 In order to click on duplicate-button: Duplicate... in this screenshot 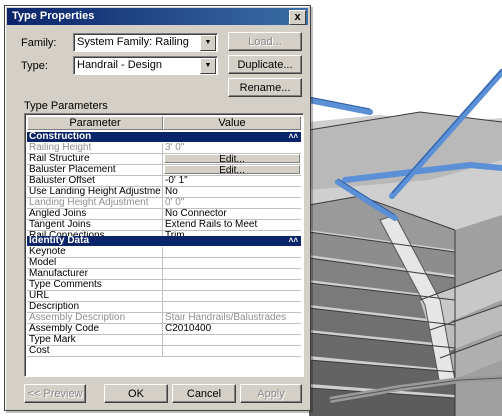, I will do `click(265, 64)`.